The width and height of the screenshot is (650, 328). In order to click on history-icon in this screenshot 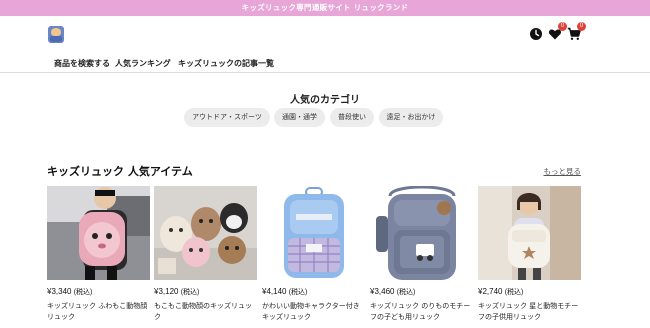, I will do `click(536, 34)`.